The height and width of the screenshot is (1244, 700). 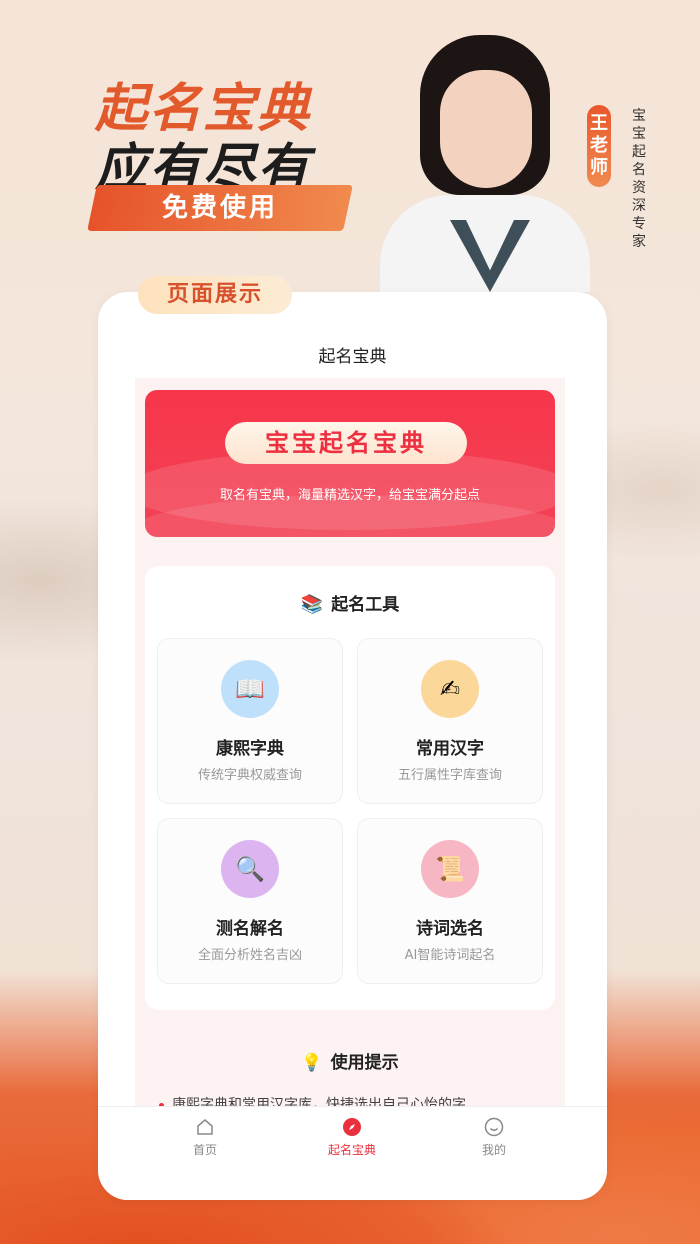 What do you see at coordinates (215, 295) in the screenshot?
I see `page-showcase-tag: 页面展示` at bounding box center [215, 295].